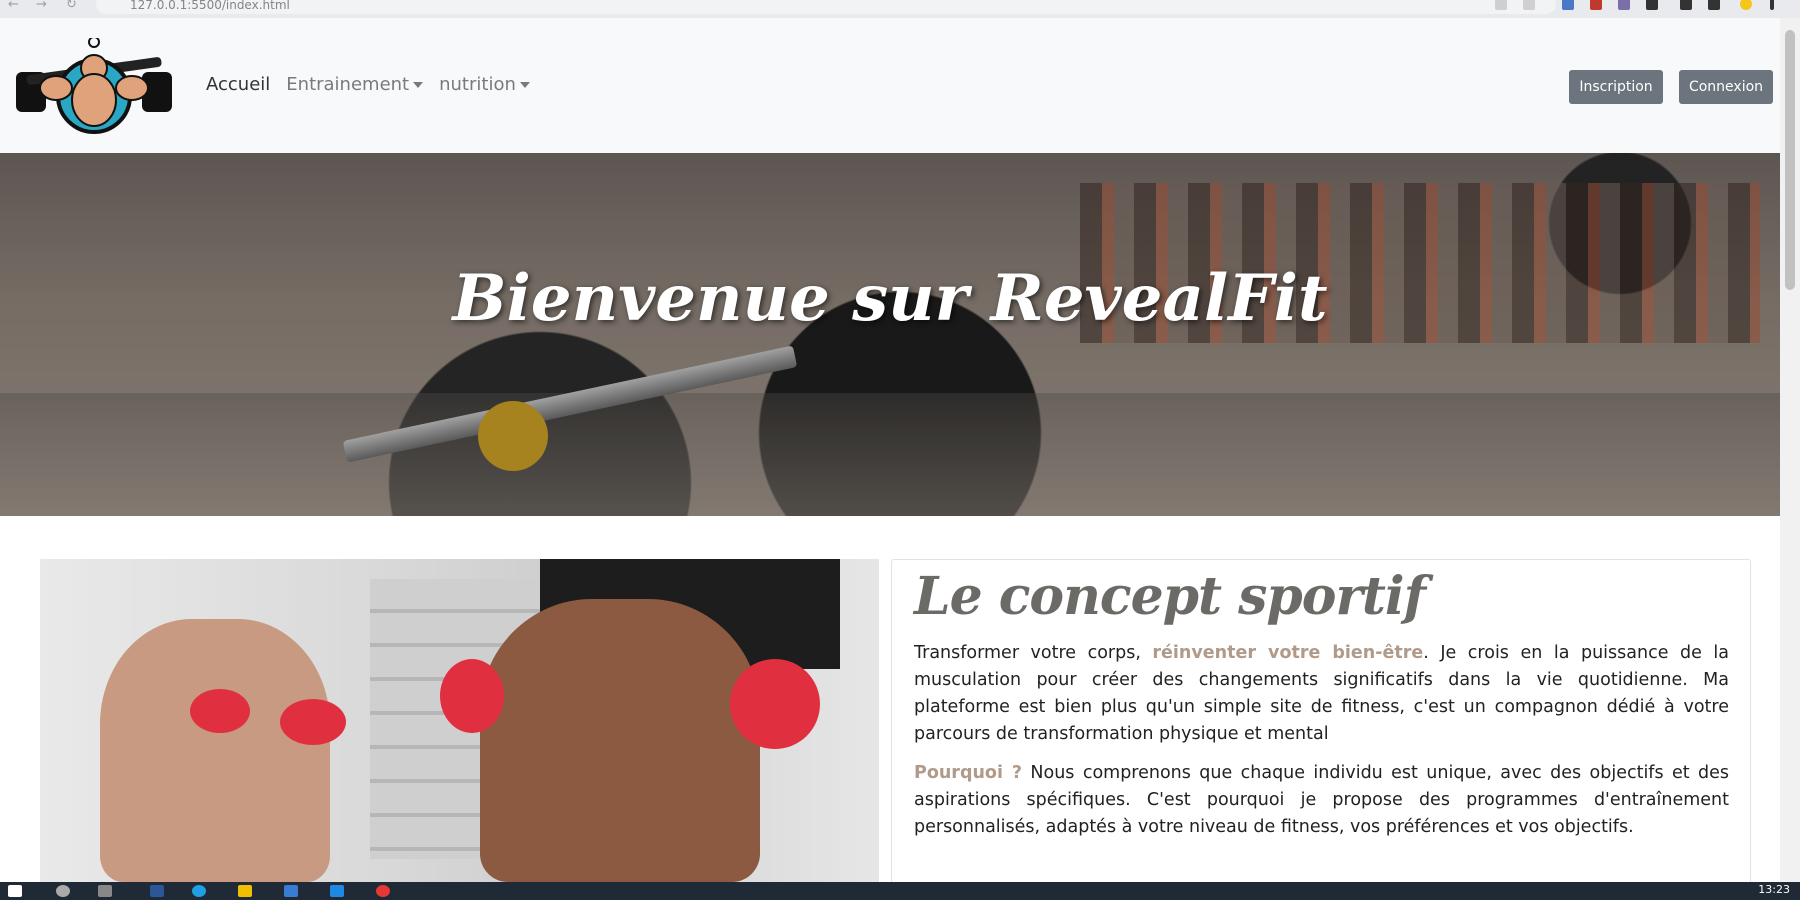 The image size is (1800, 900). I want to click on share-icon, so click(1501, 5).